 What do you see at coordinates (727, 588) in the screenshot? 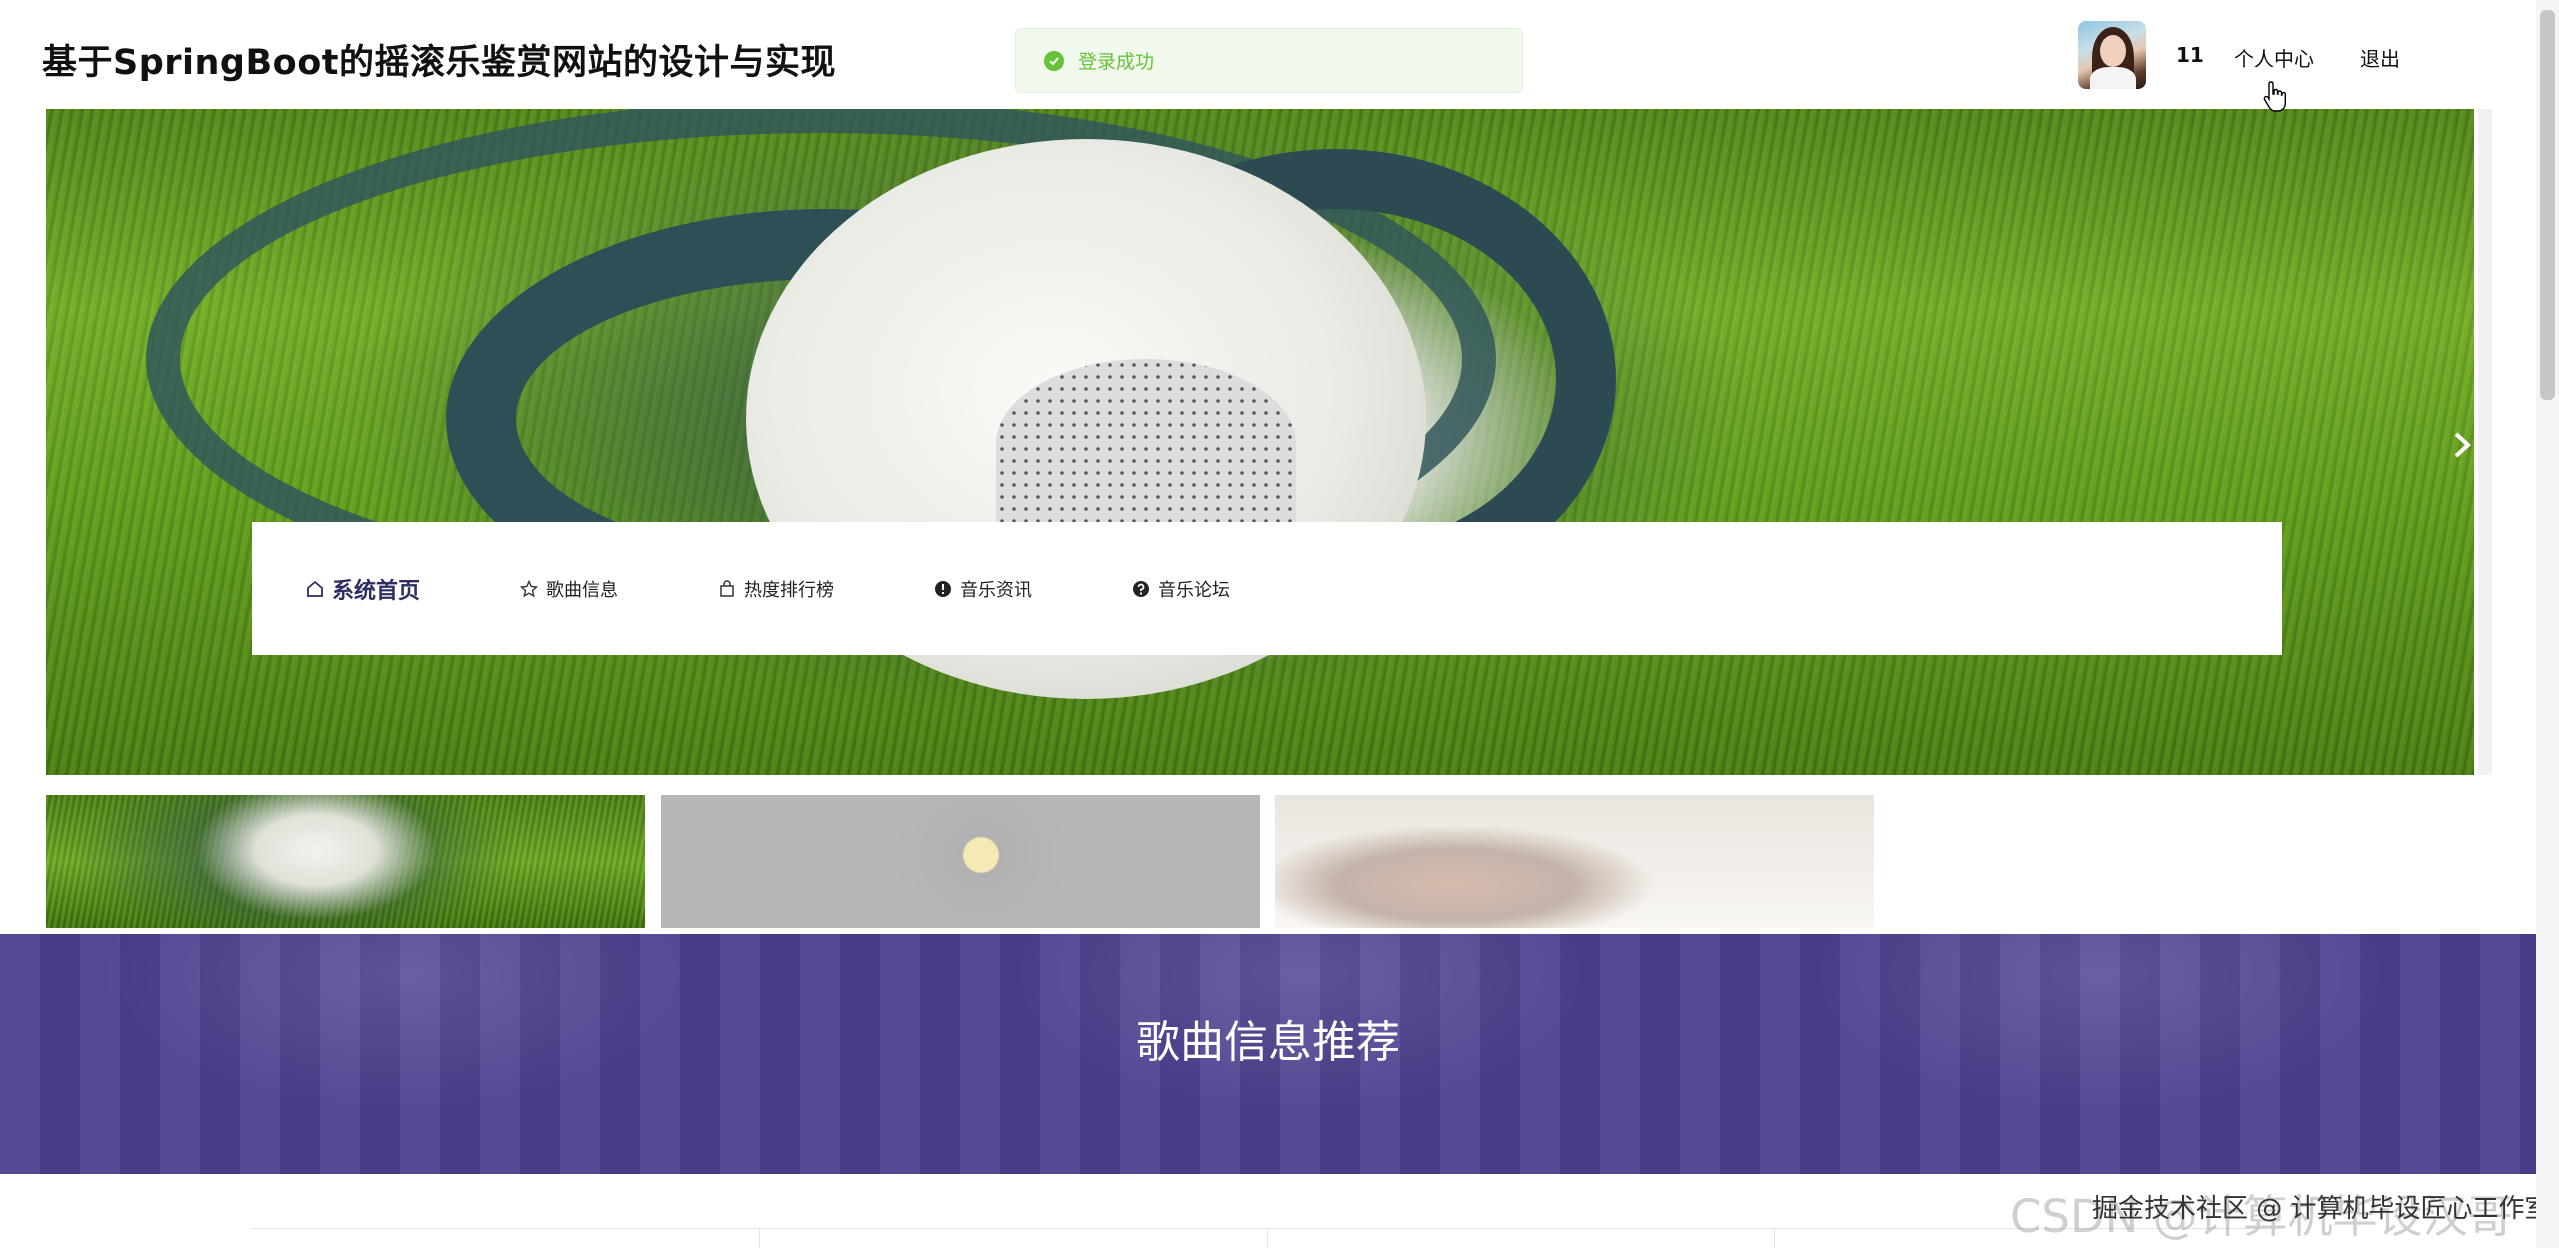
I see `bag-icon` at bounding box center [727, 588].